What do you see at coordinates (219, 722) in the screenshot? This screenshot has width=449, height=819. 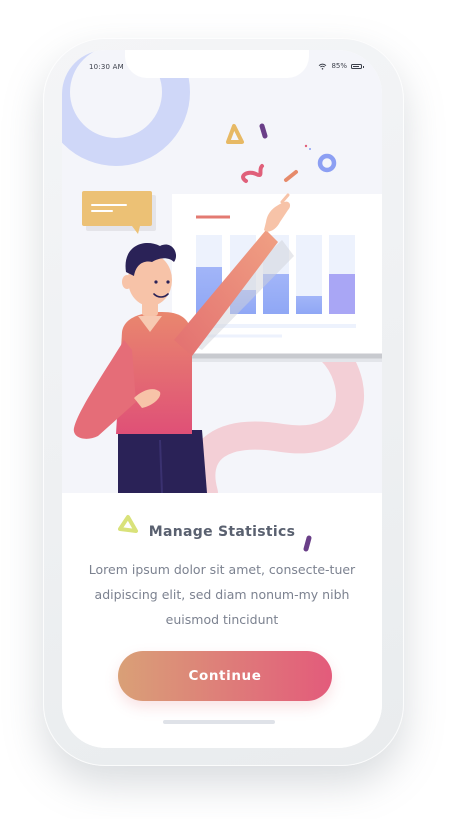 I see `home-indicator` at bounding box center [219, 722].